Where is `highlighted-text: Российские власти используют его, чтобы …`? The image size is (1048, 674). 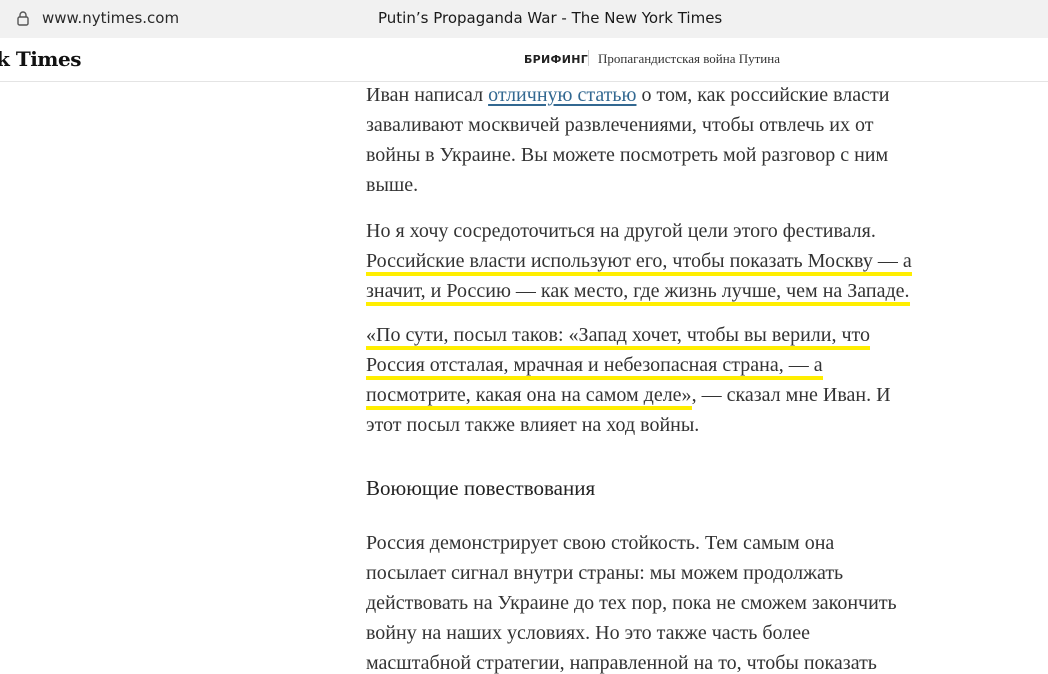
highlighted-text: Российские власти используют его, чтобы … is located at coordinates (639, 263).